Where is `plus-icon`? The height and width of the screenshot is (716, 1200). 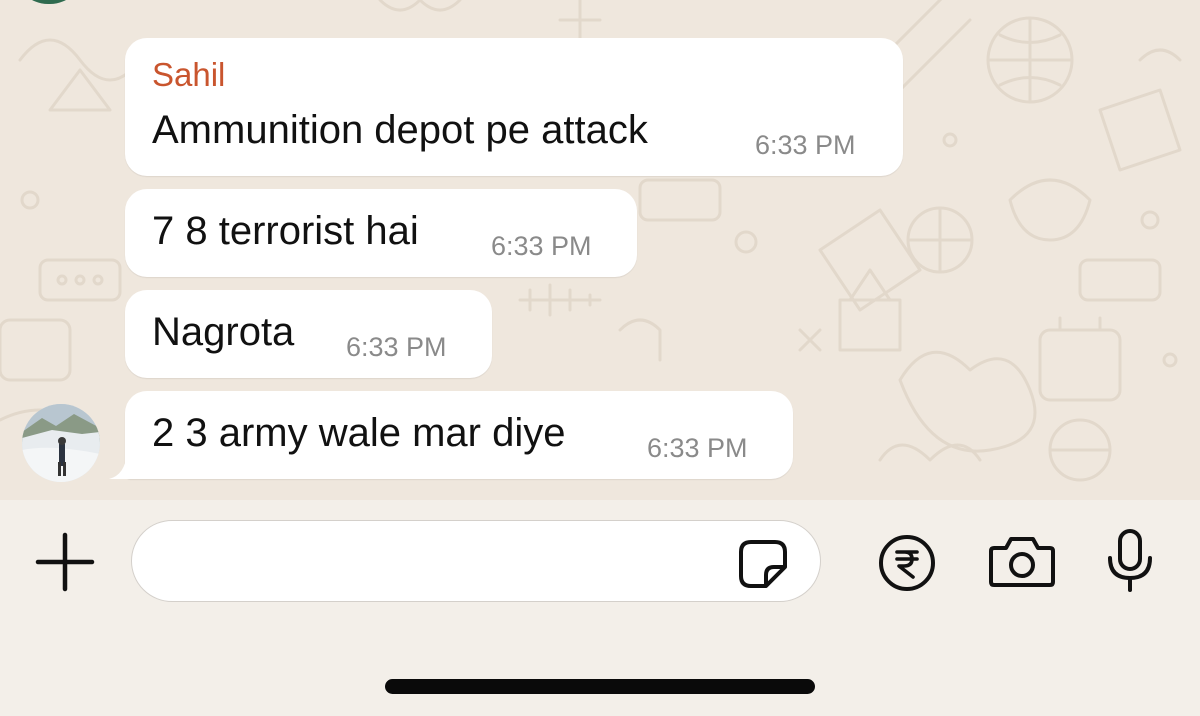 plus-icon is located at coordinates (65, 562).